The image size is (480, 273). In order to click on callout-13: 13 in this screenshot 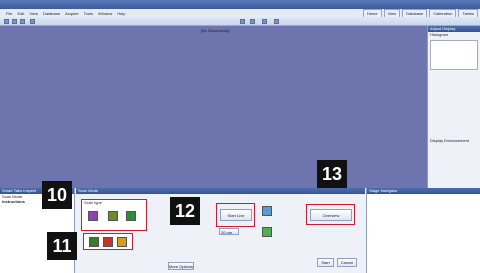, I will do `click(332, 174)`.